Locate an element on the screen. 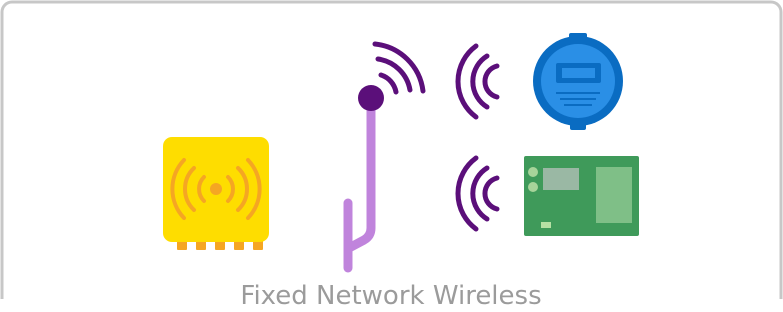  gateway-icon is located at coordinates (216, 193).